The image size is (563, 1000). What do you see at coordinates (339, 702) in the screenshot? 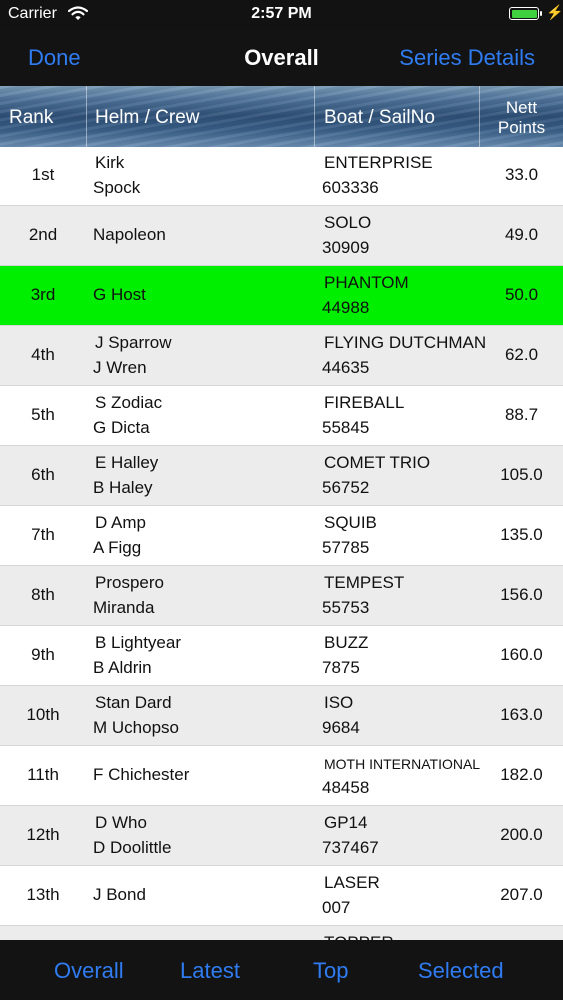
I see `row-boat: ISO` at bounding box center [339, 702].